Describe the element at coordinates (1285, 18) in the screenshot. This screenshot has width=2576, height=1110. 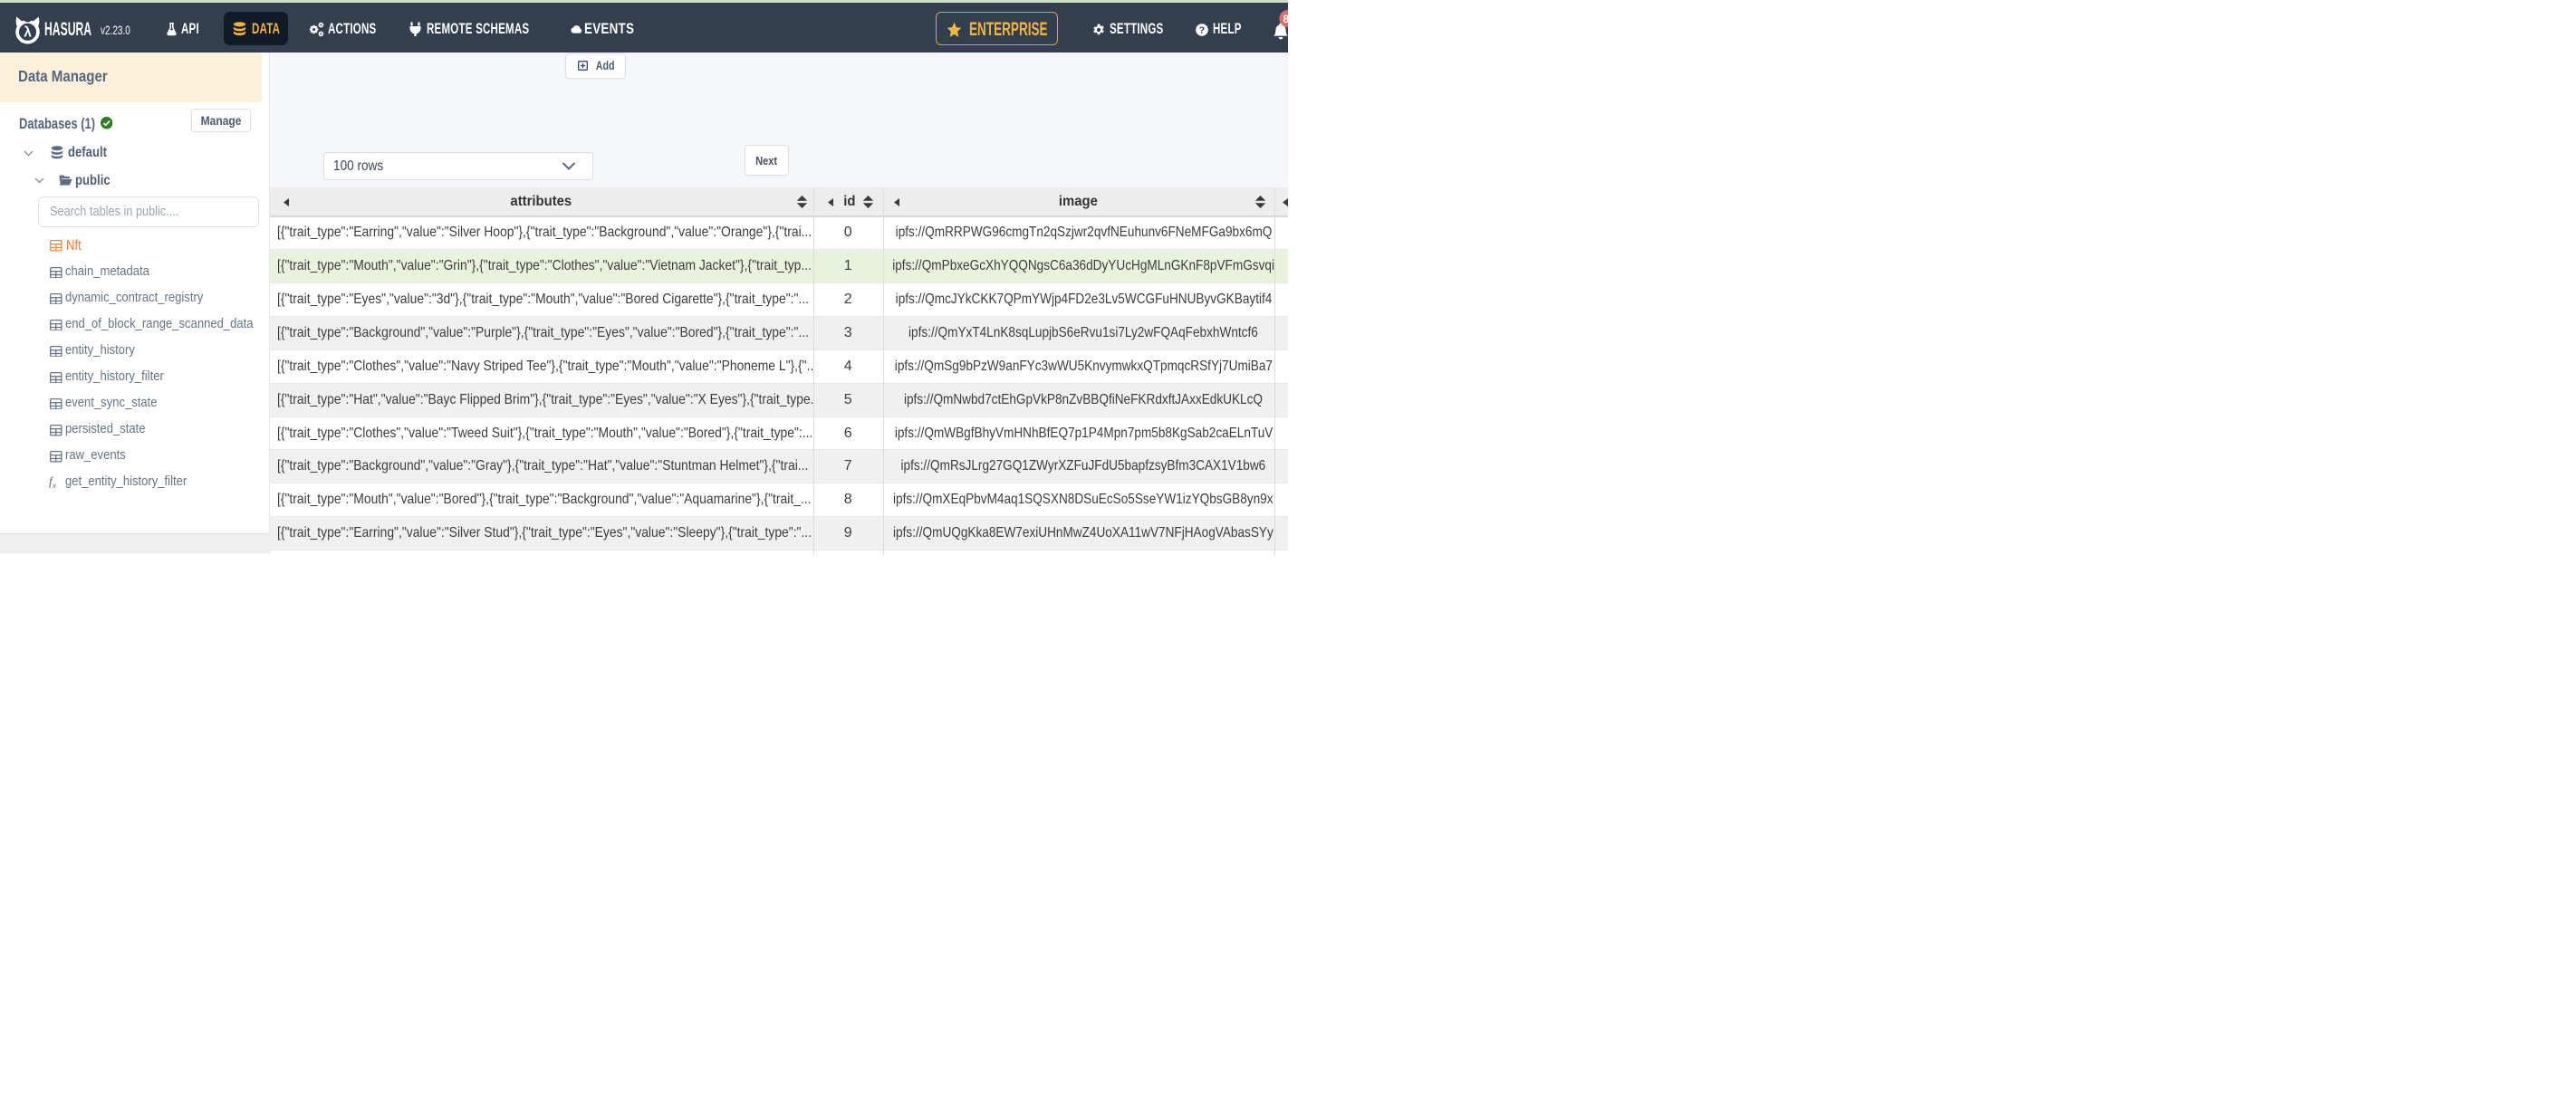
I see `svg-text: 8` at that location.